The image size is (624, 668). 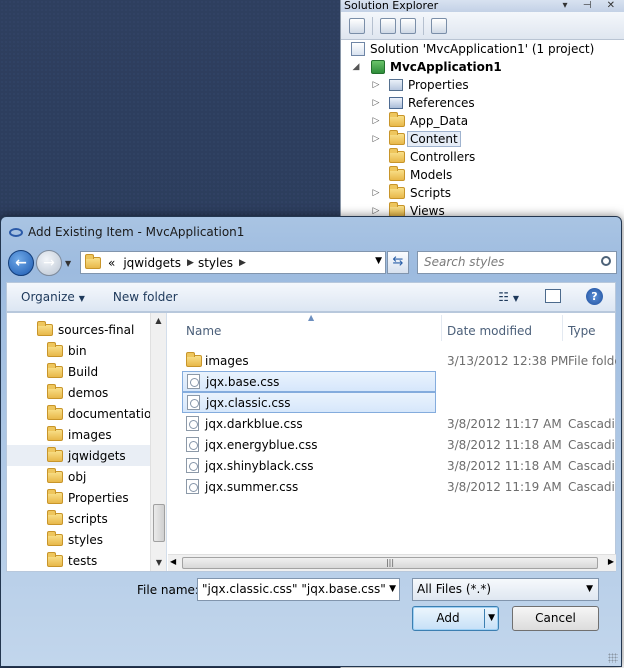 I want to click on column-header-name: Name, so click(x=203, y=331).